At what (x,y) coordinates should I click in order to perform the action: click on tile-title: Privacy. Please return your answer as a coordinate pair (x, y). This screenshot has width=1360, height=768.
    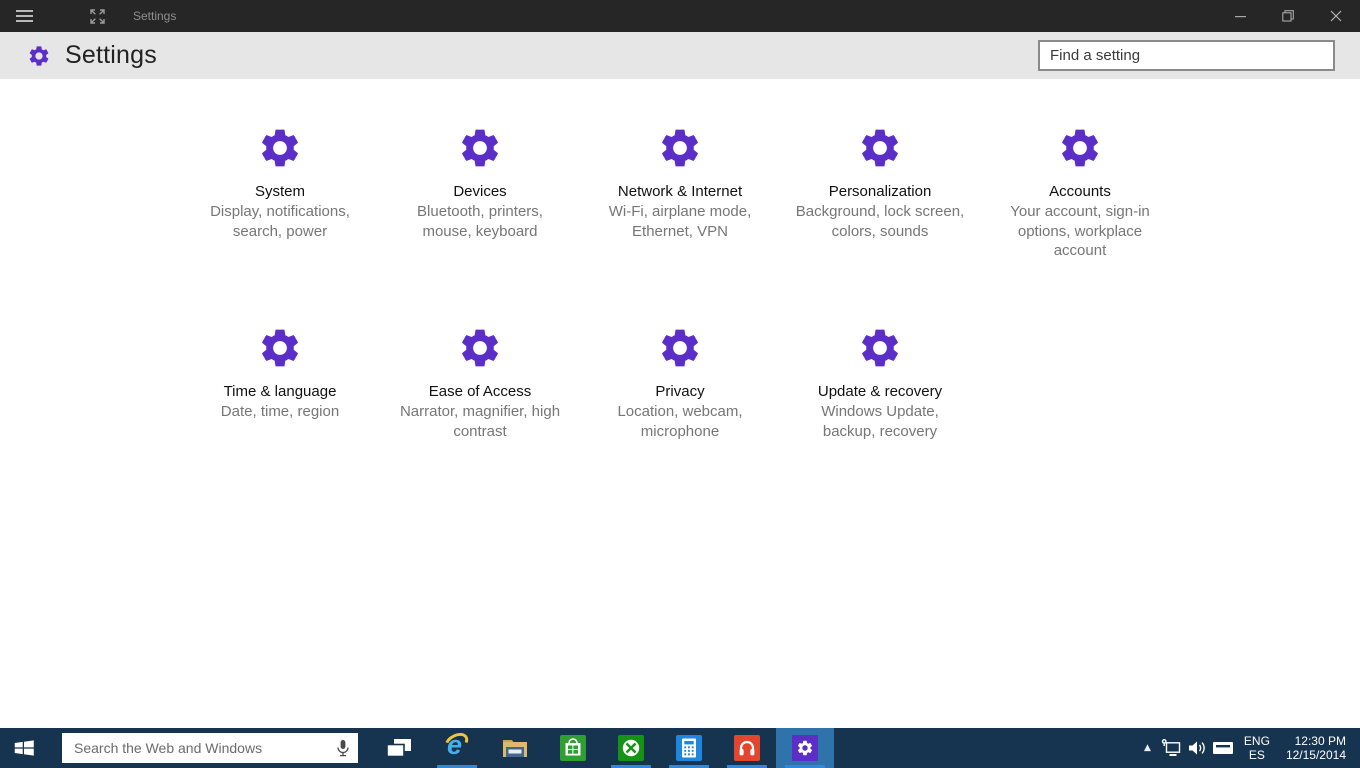
    Looking at the image, I should click on (680, 391).